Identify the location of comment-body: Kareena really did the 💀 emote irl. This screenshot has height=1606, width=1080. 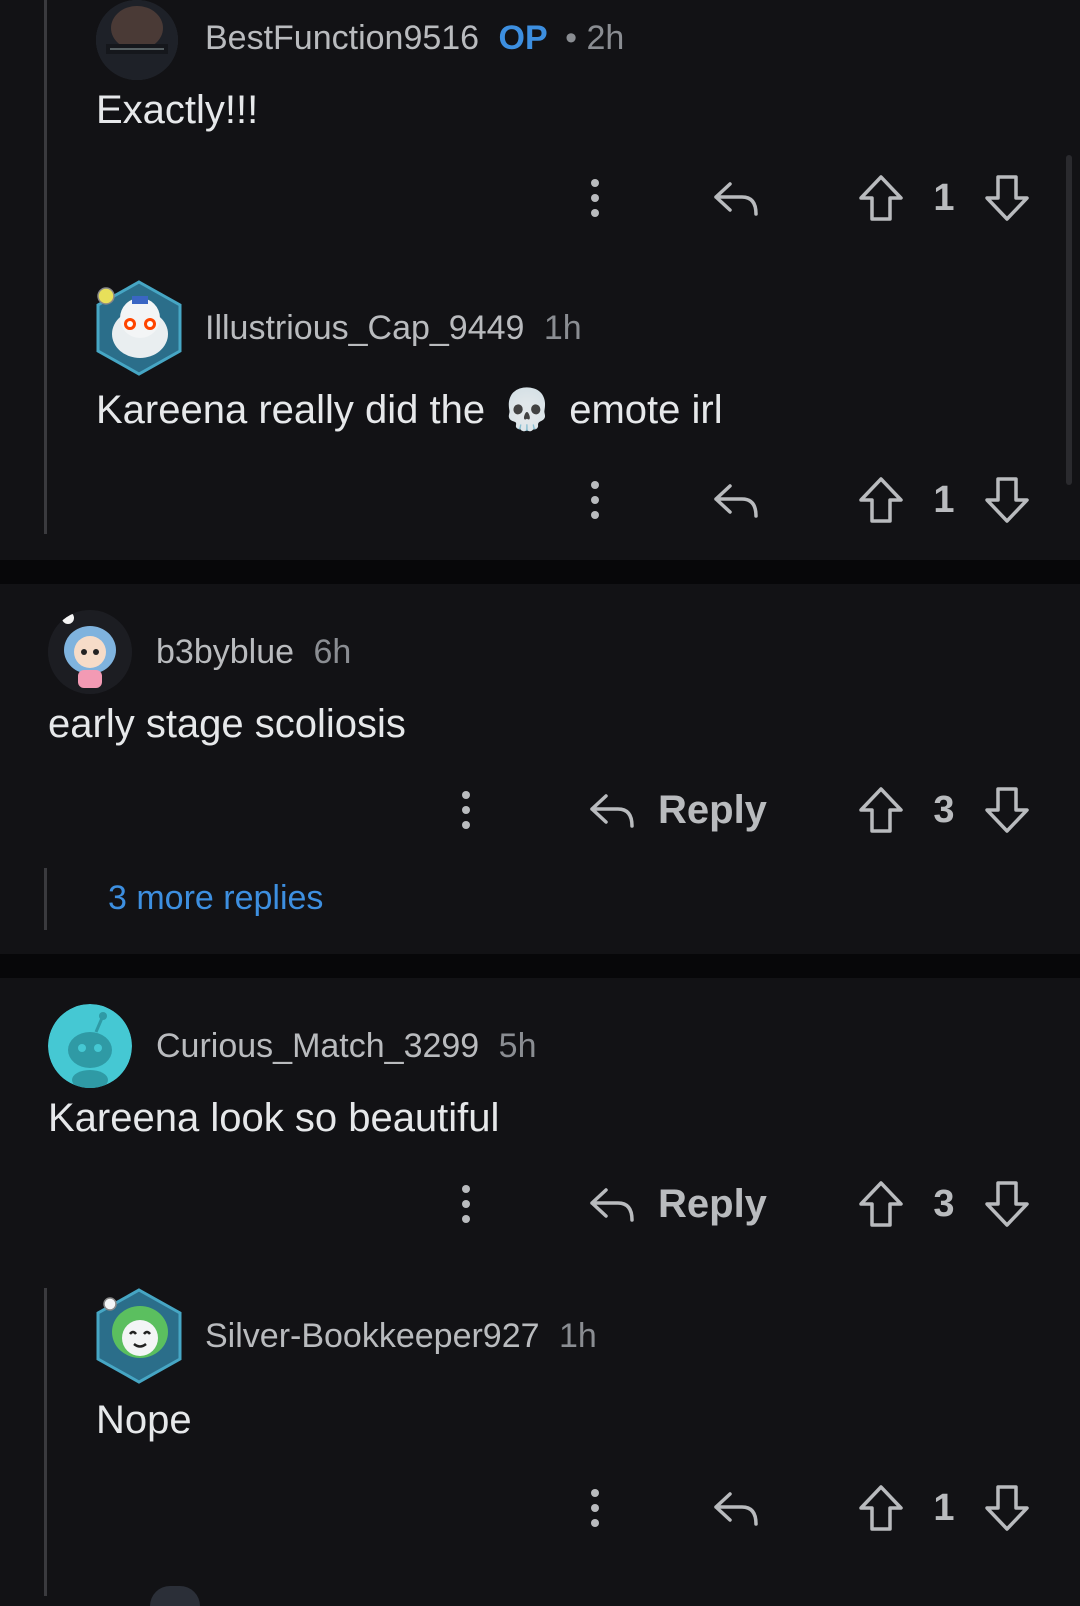
(409, 410).